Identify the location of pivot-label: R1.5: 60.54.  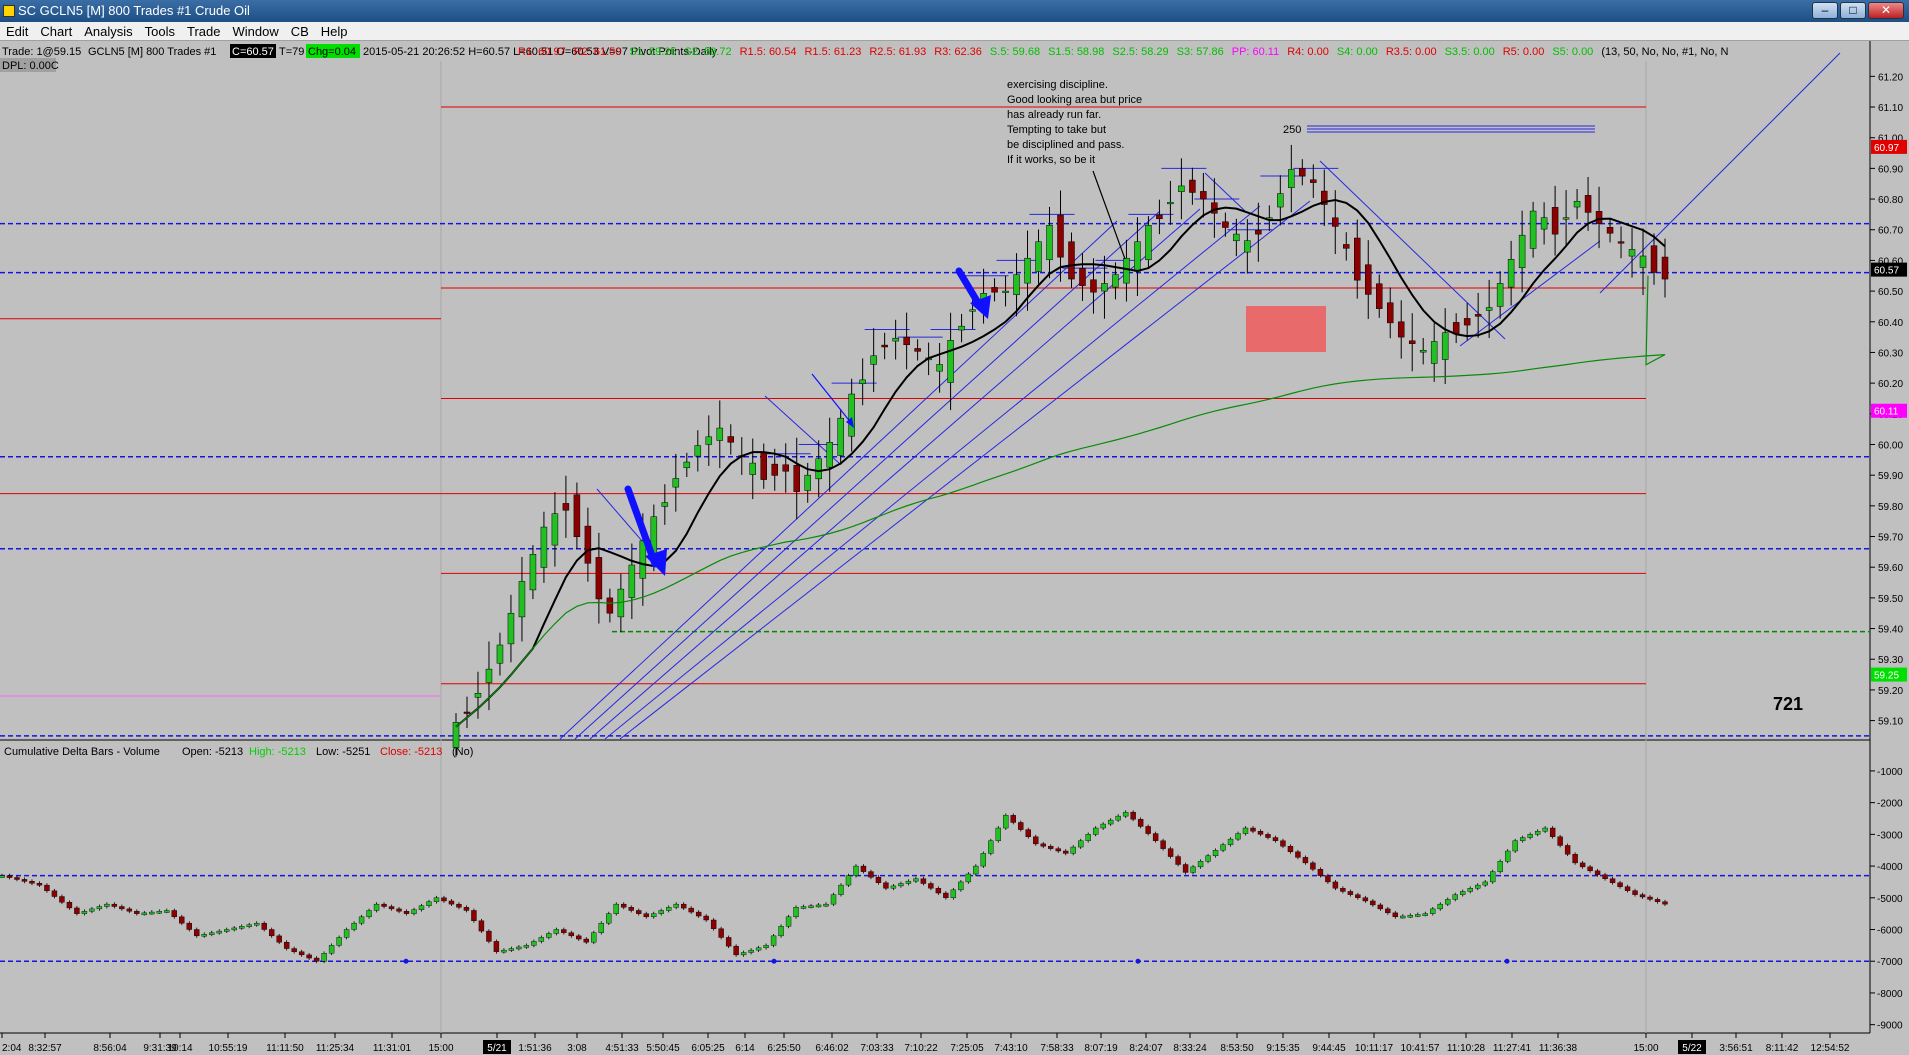
(768, 52).